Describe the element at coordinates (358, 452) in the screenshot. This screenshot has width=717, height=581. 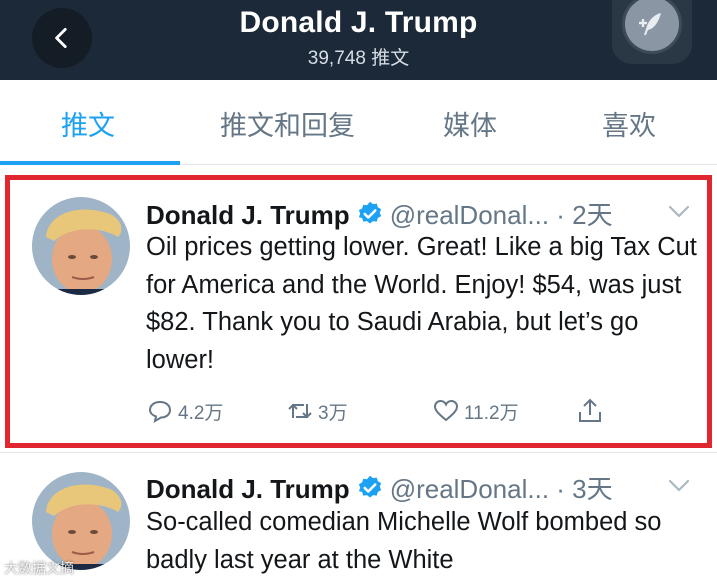
I see `tweet-divider` at that location.